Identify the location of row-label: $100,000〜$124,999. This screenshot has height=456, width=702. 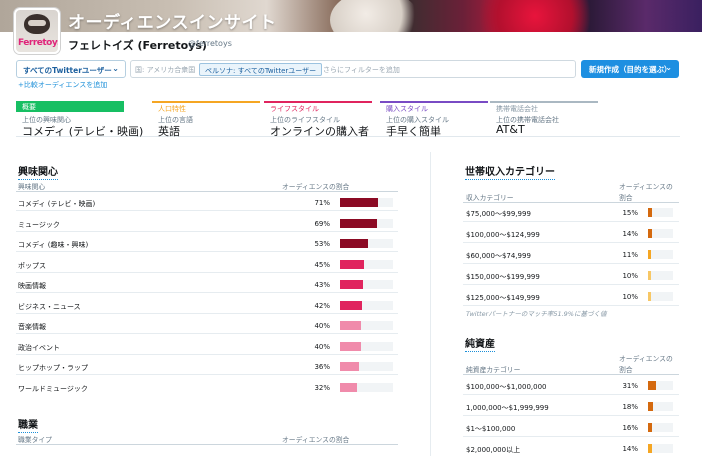
(503, 235).